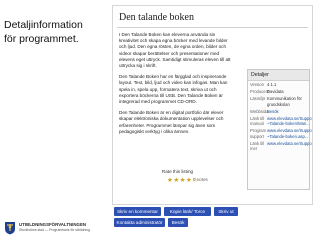  I want to click on logo-name: UTBILDNINGSFÖRVALTNINGEN, so click(53, 224).